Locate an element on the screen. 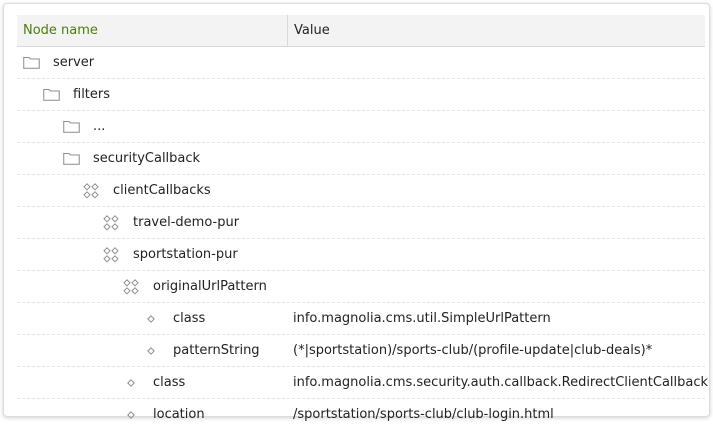 This screenshot has width=713, height=430. node-name: sportstation-pur is located at coordinates (185, 254).